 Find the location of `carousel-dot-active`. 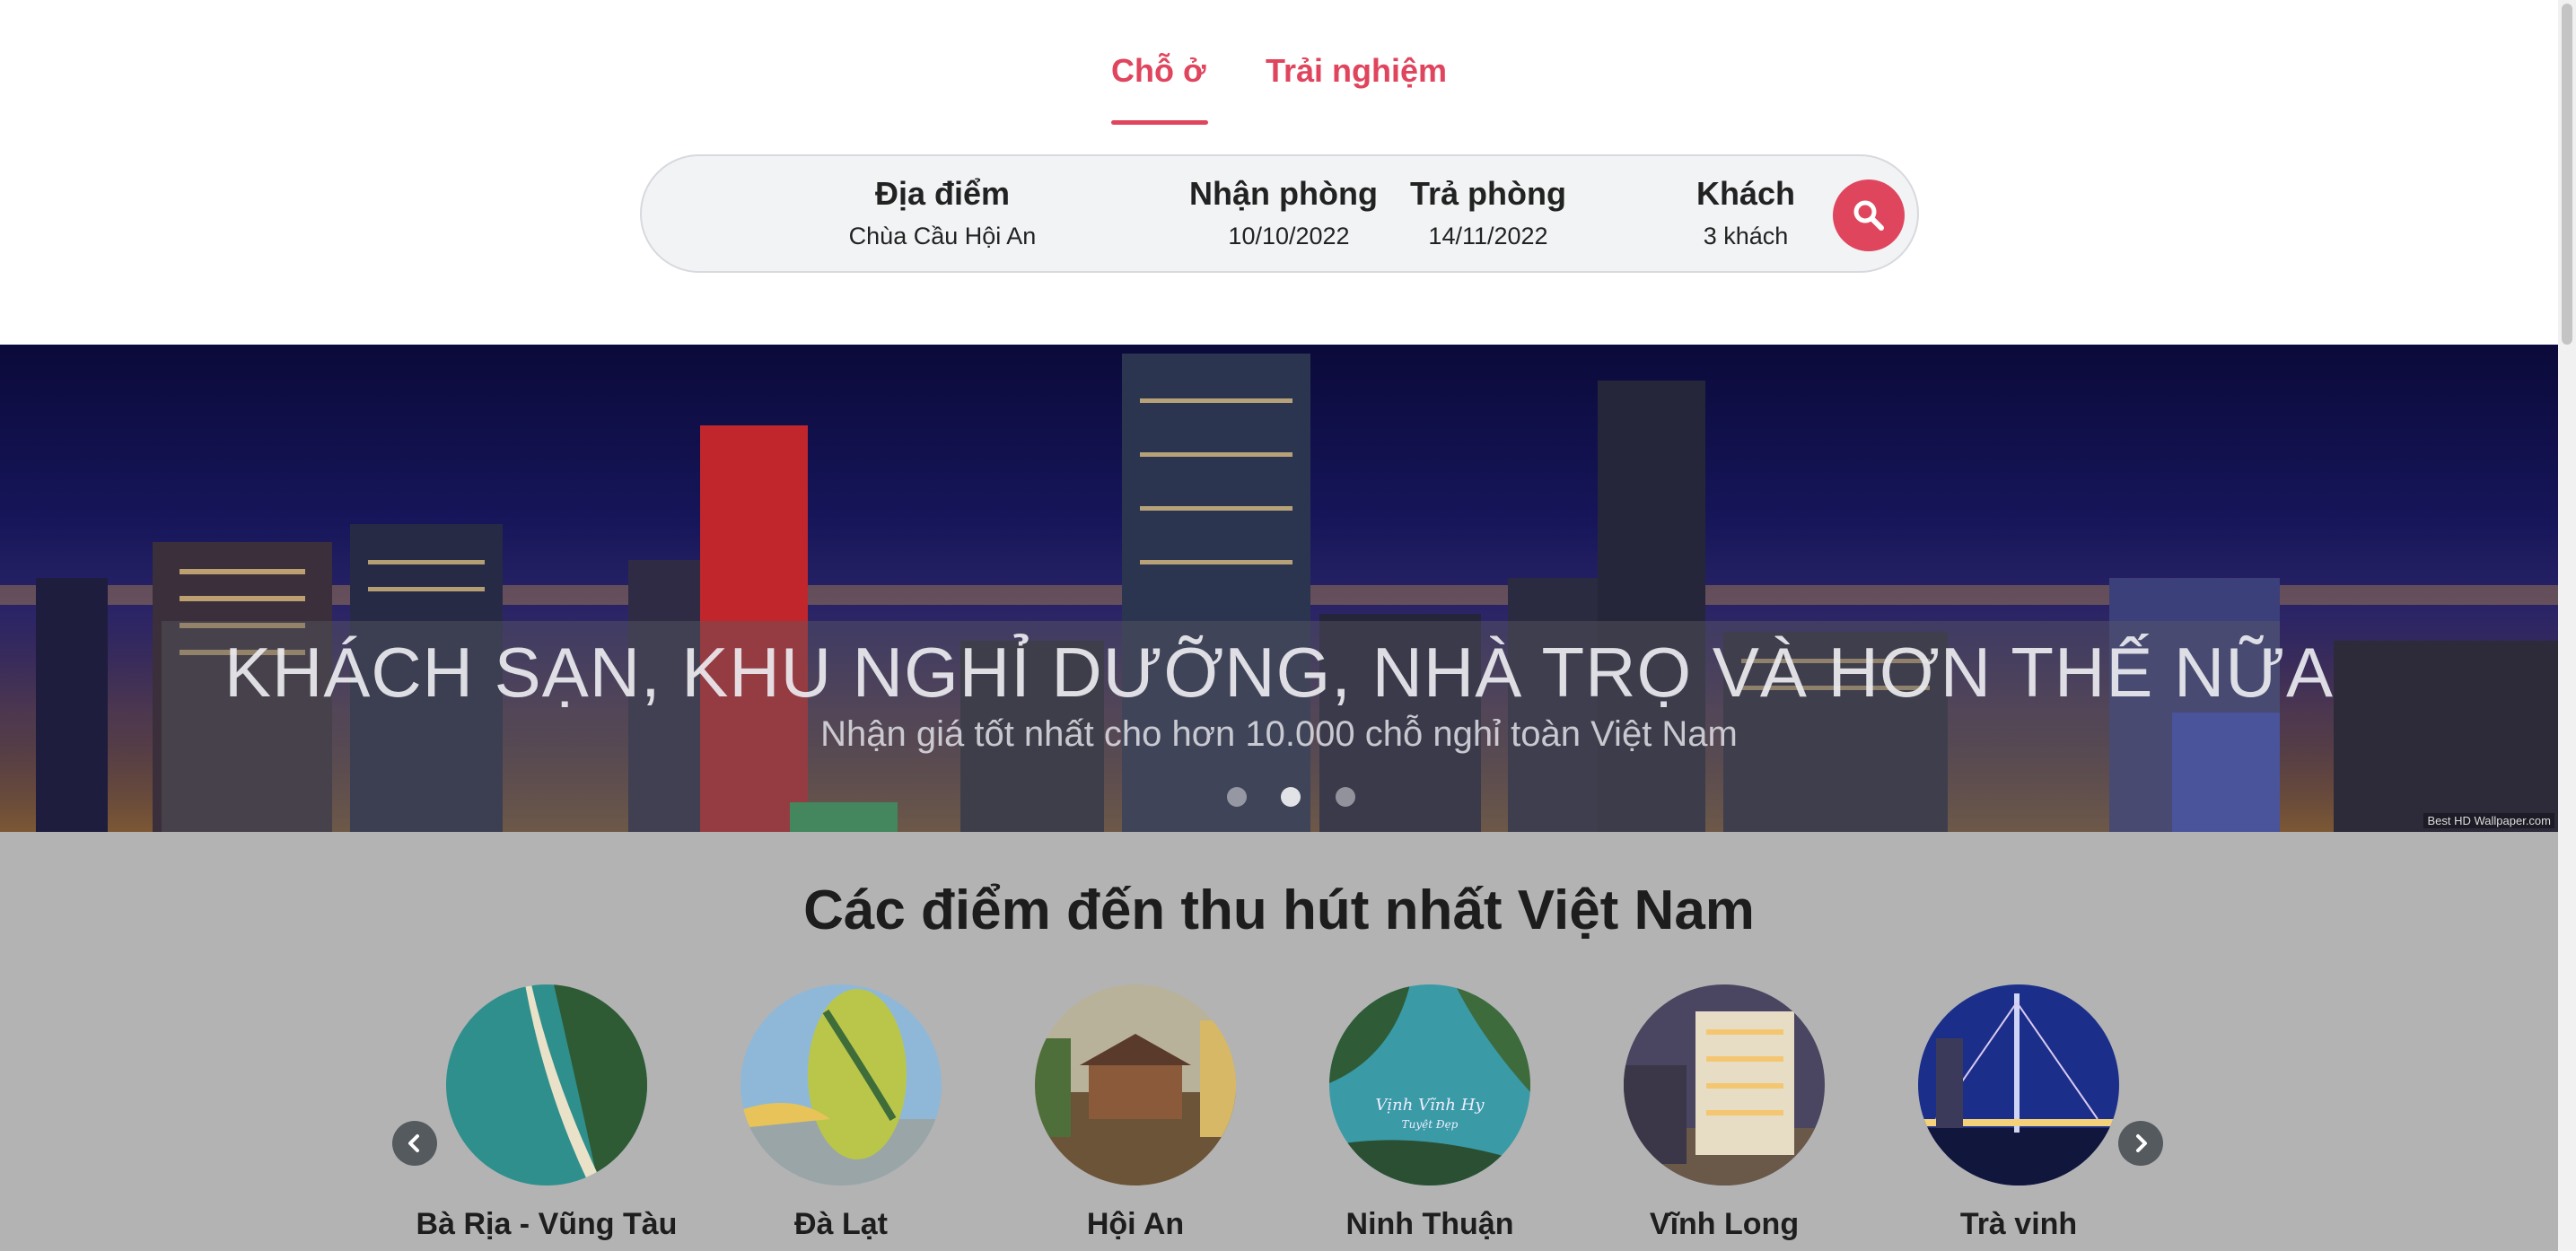

carousel-dot-active is located at coordinates (1291, 797).